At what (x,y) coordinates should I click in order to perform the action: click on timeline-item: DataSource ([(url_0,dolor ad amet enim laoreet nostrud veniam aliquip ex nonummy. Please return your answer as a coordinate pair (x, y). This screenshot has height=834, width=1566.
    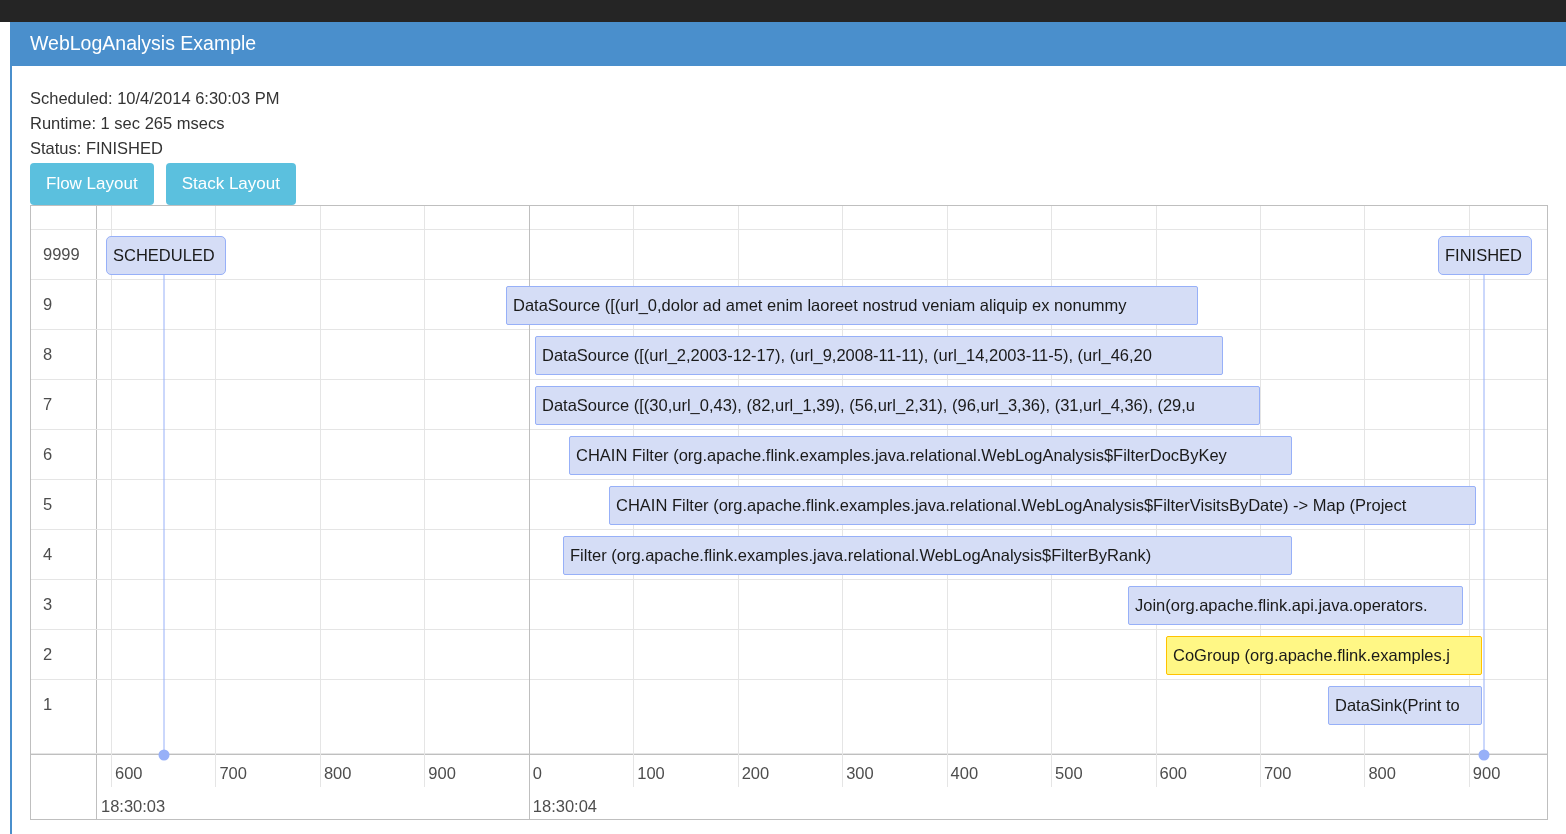
    Looking at the image, I should click on (852, 305).